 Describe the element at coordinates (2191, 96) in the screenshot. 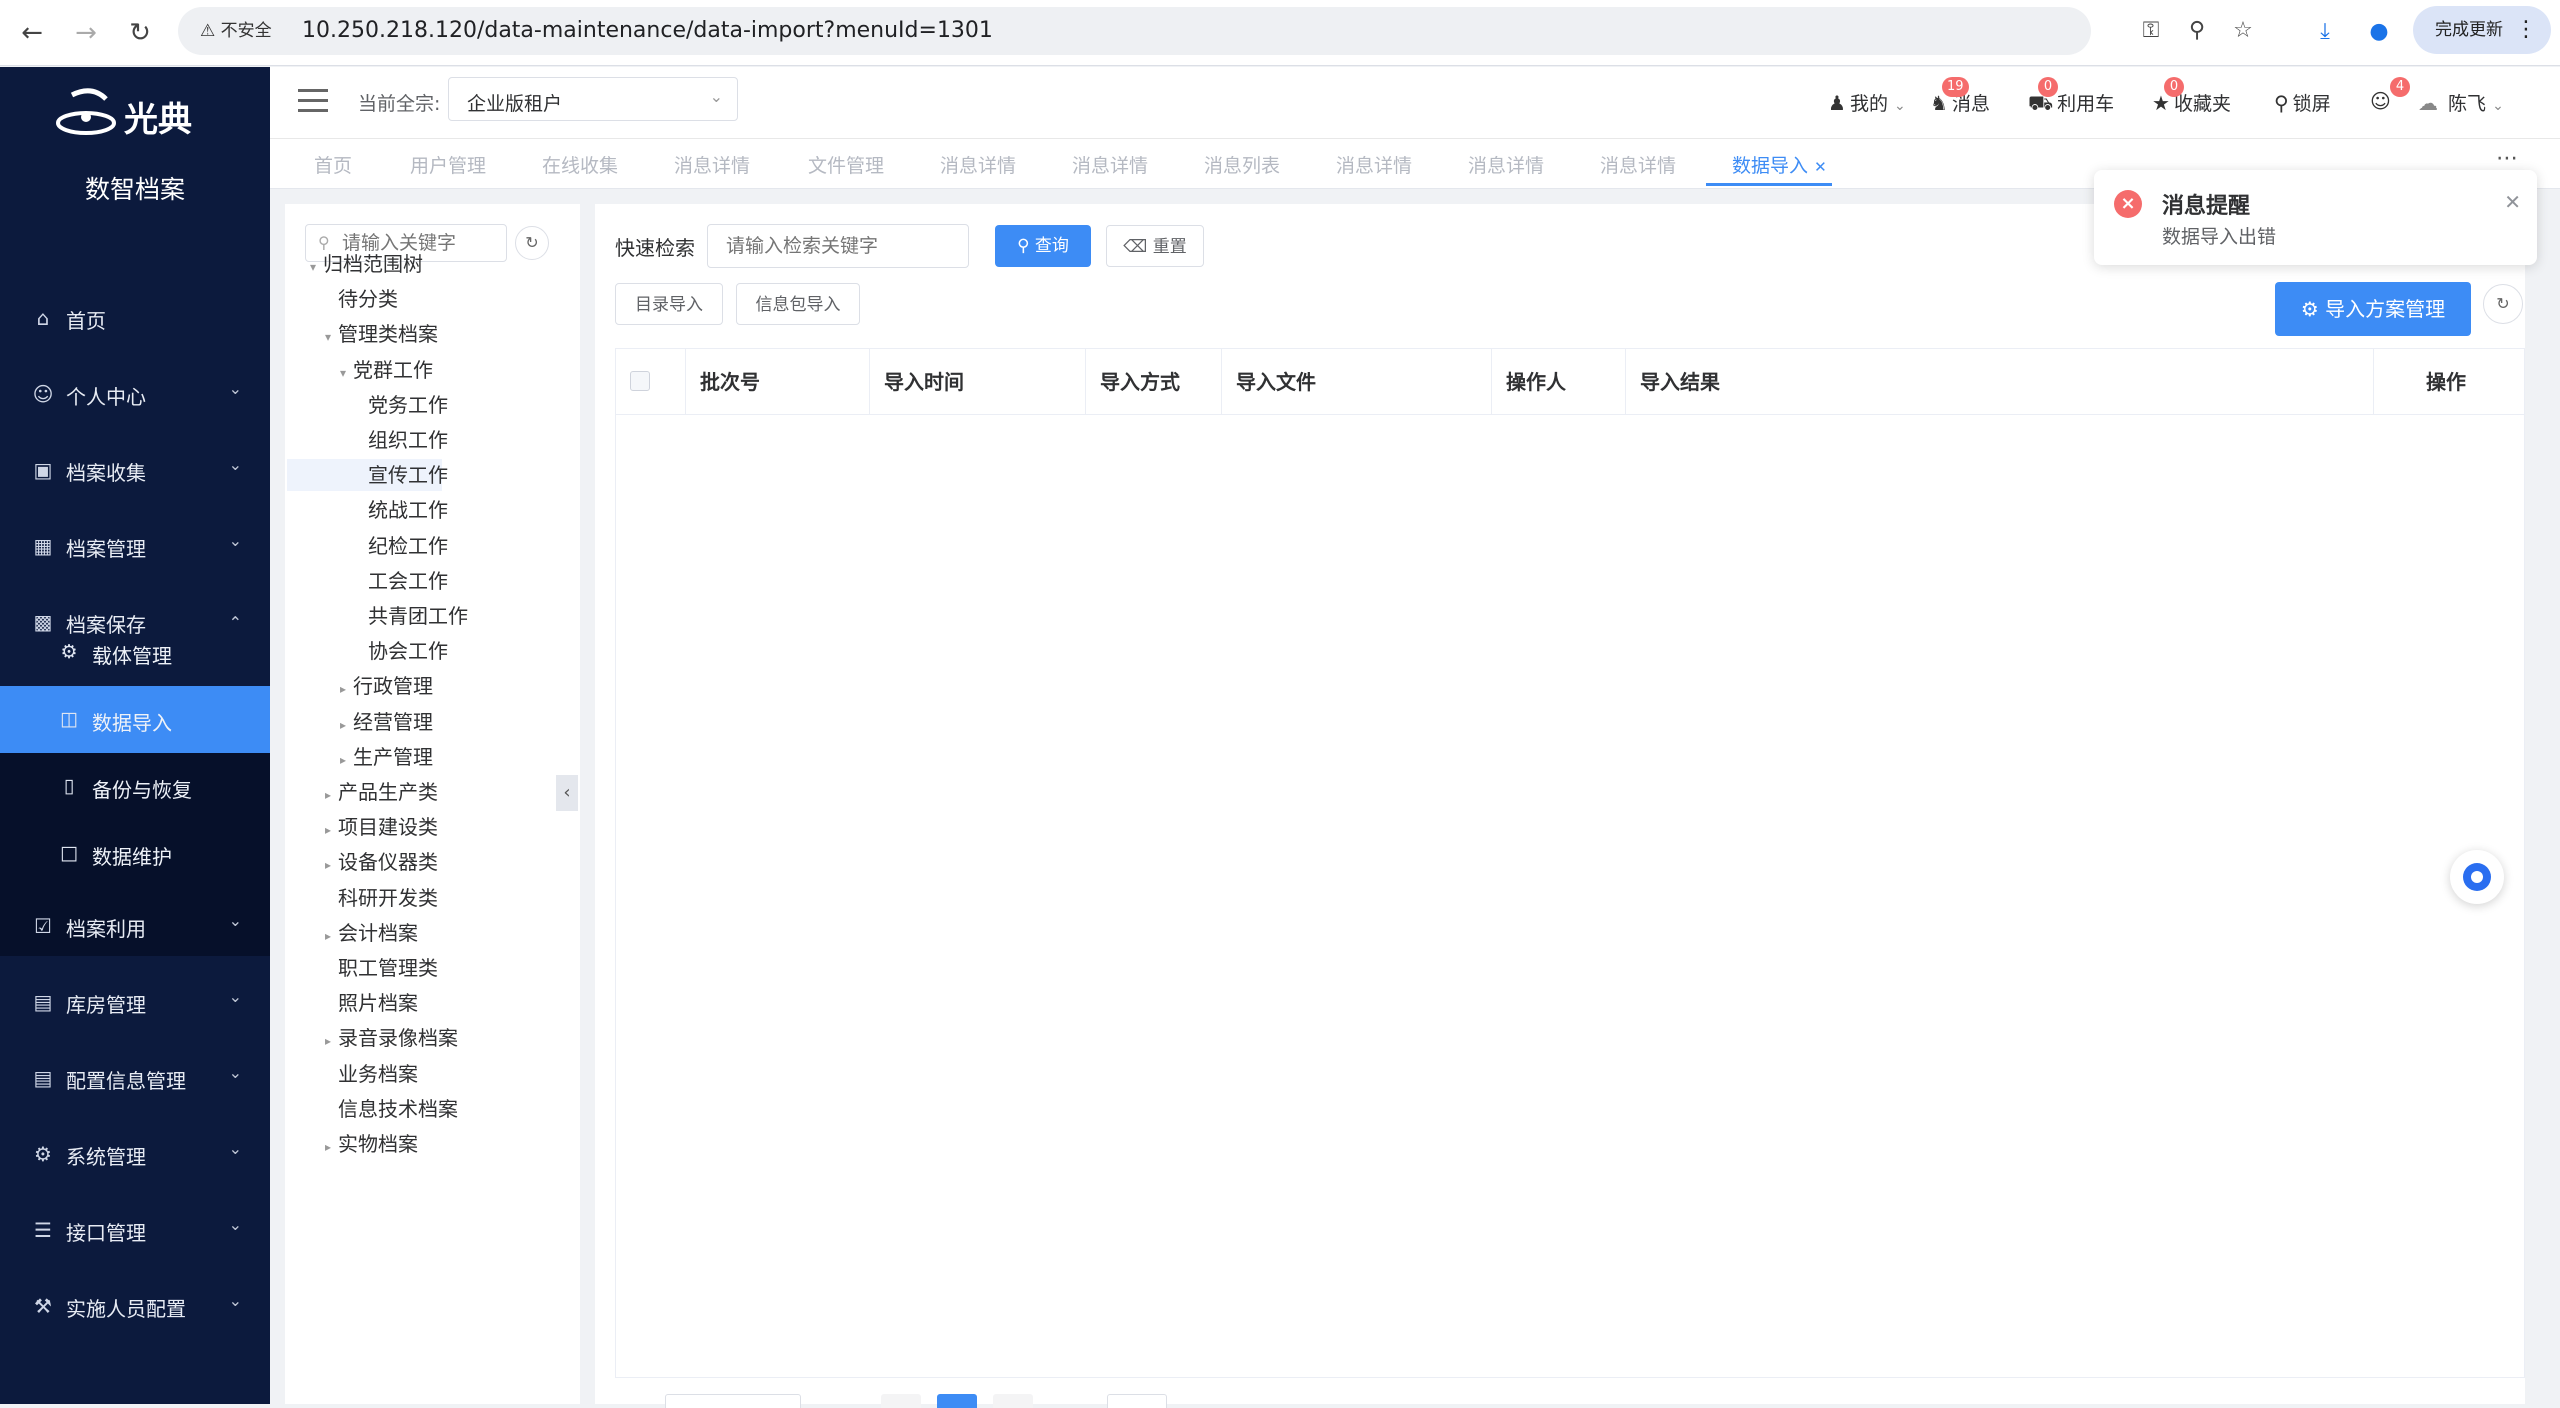

I see `favorites-item: ★ 收藏夹 0` at that location.